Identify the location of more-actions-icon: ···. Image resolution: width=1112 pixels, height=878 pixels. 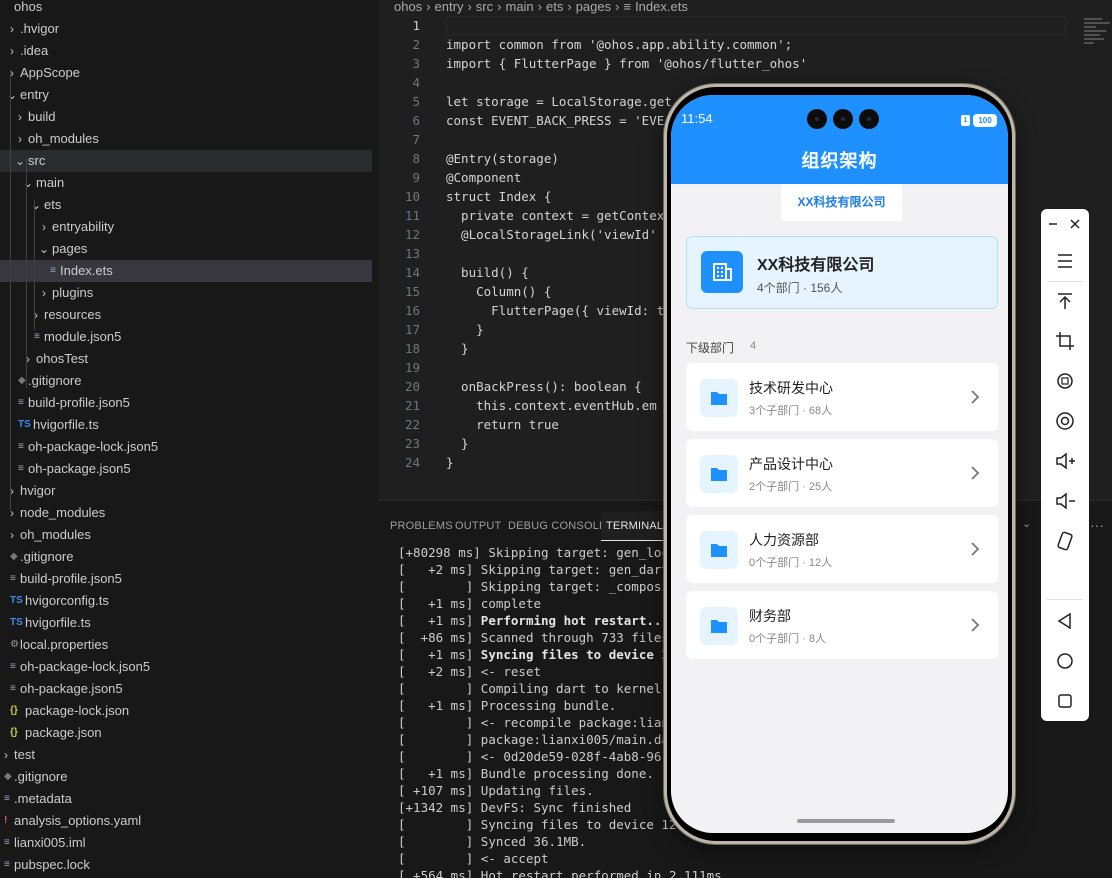
(1097, 525).